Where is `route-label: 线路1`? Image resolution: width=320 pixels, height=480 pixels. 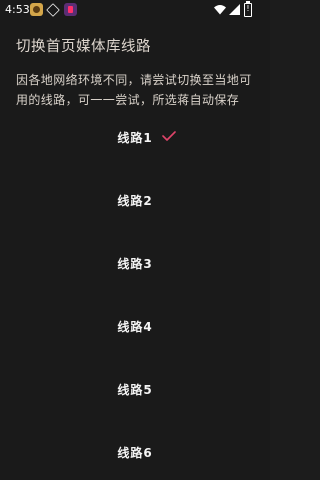 route-label: 线路1 is located at coordinates (135, 138).